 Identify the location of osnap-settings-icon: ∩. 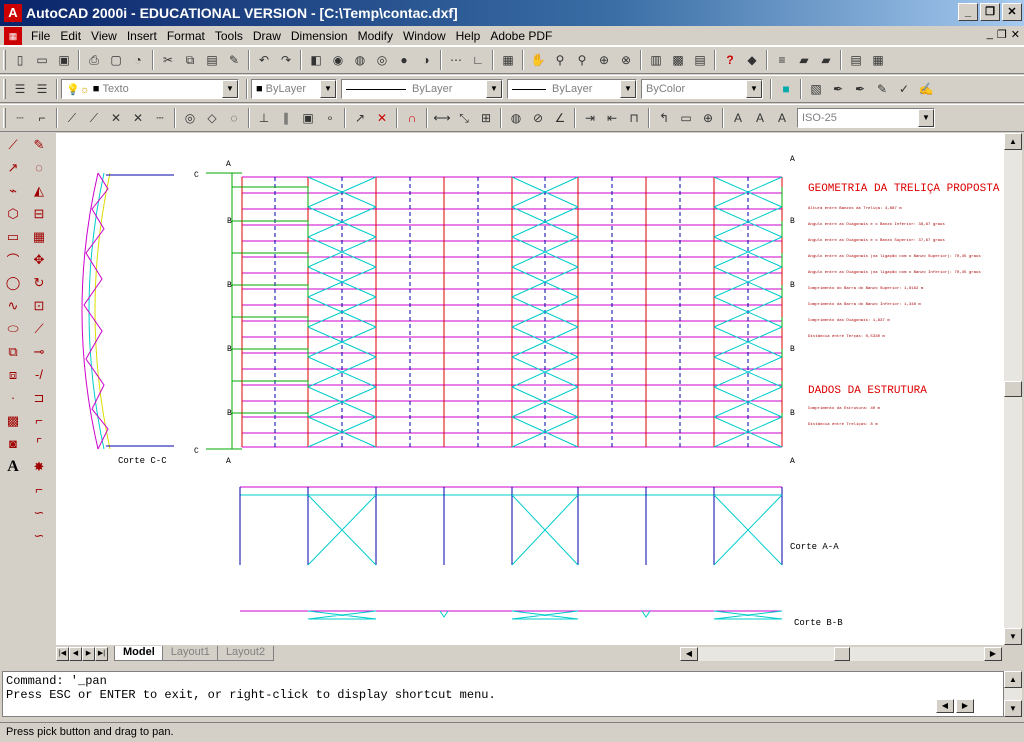
(412, 118).